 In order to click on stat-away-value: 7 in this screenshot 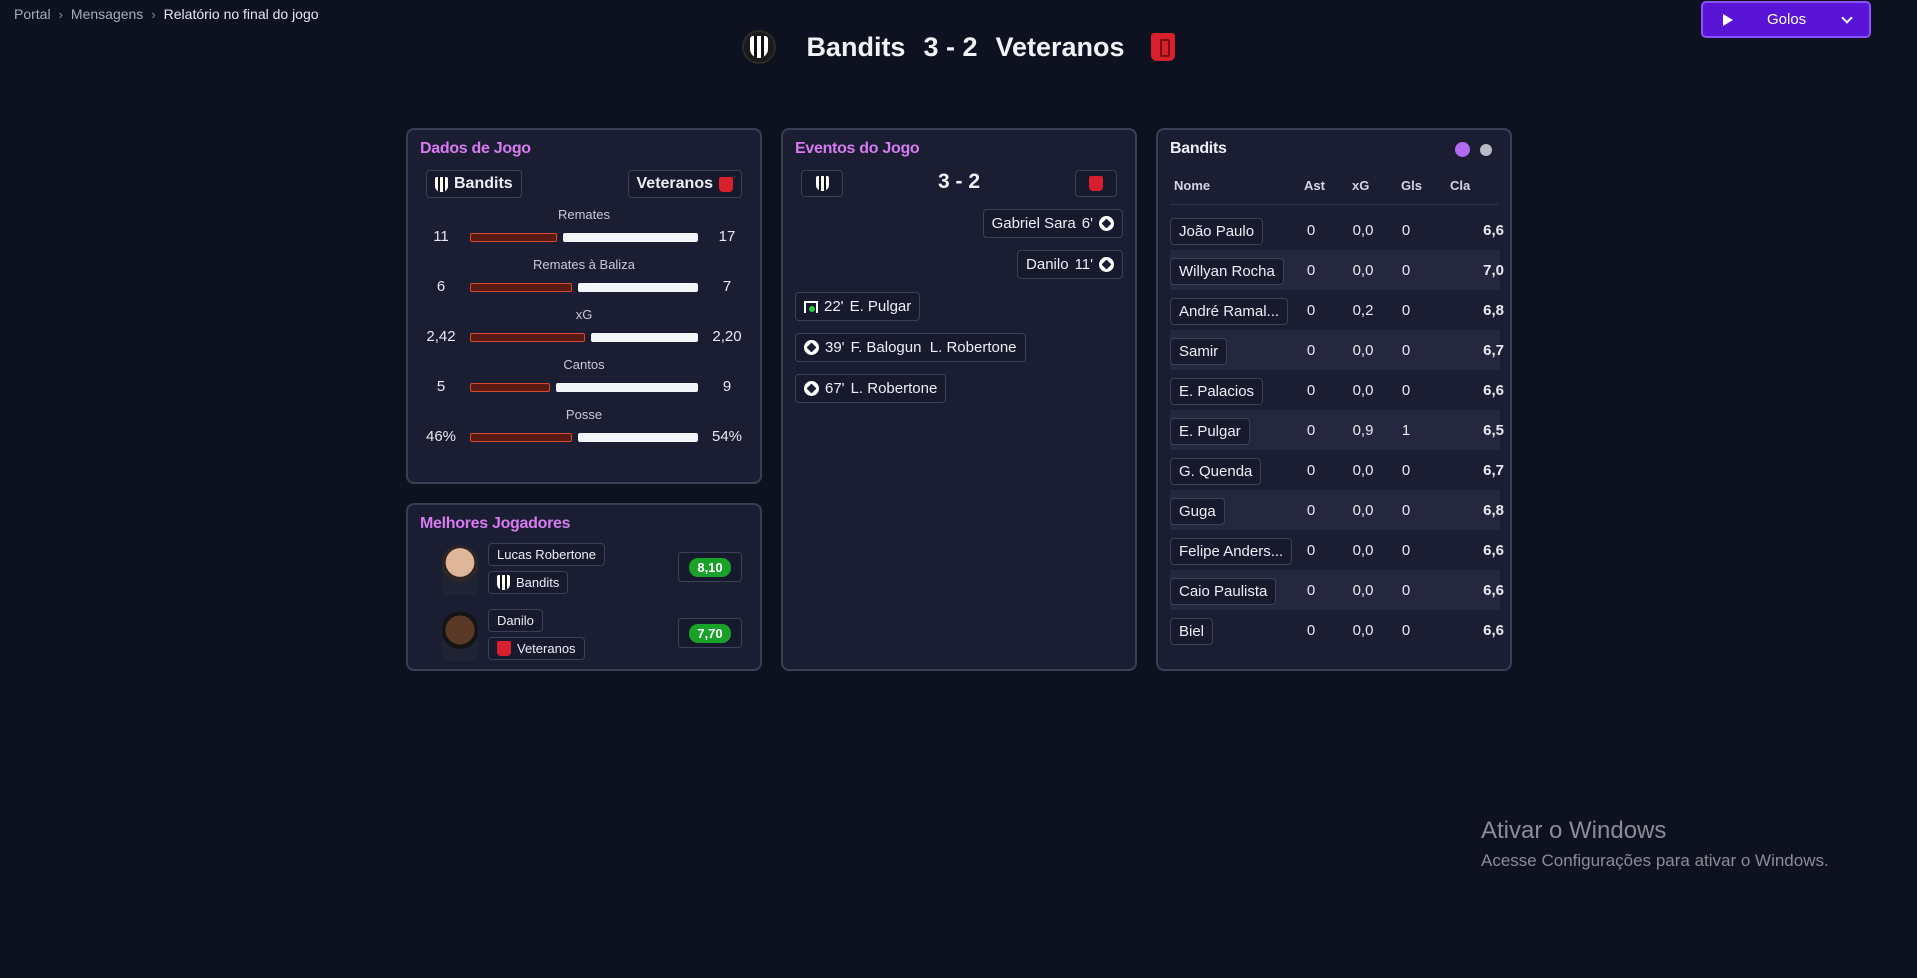, I will do `click(727, 286)`.